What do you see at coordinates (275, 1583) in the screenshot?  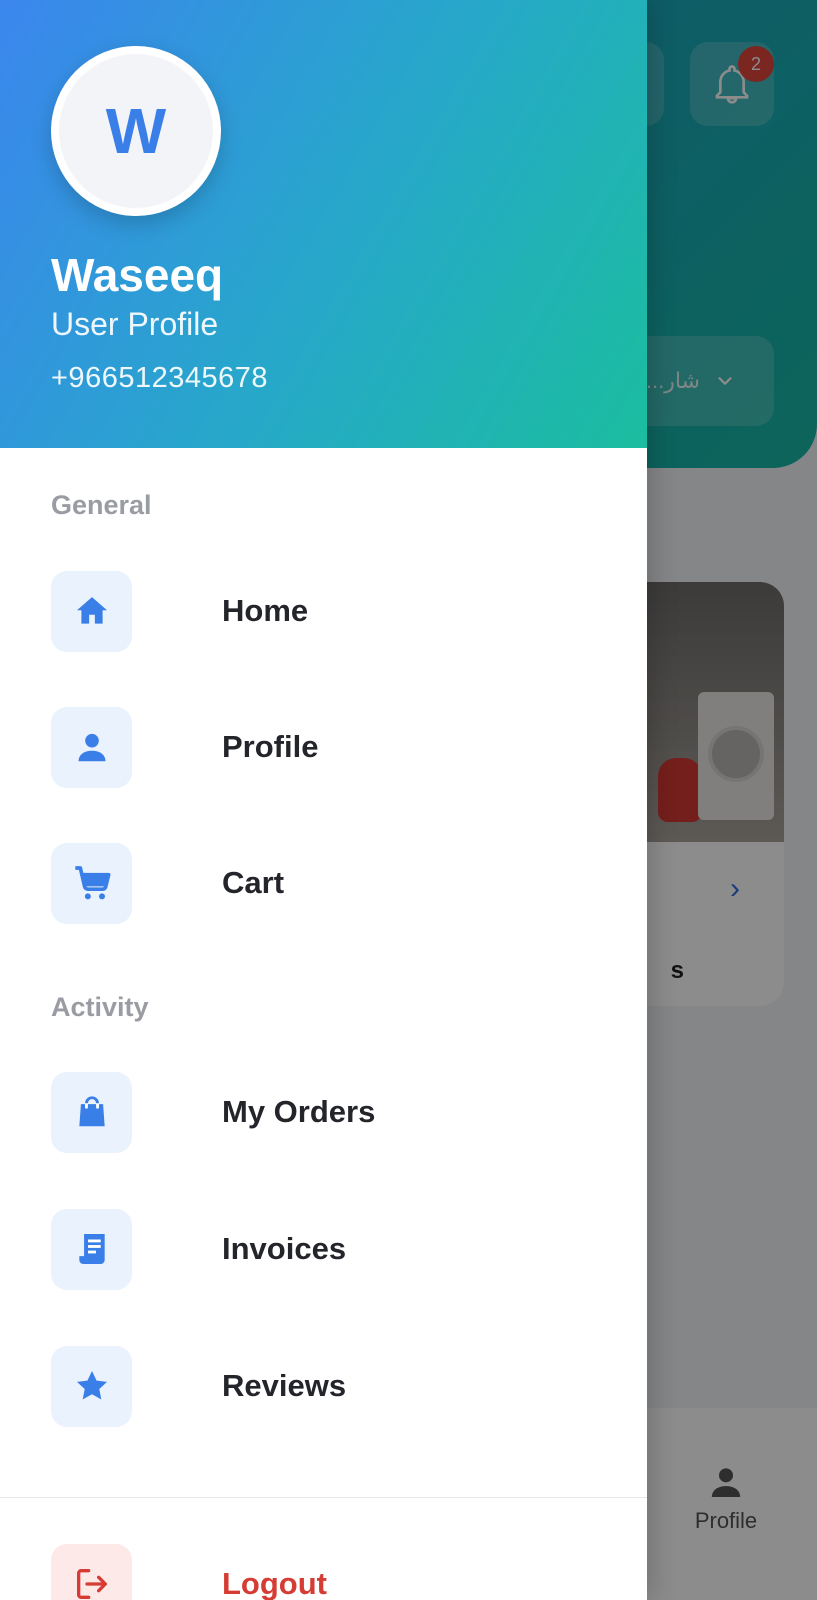 I see `logout-label: Logout` at bounding box center [275, 1583].